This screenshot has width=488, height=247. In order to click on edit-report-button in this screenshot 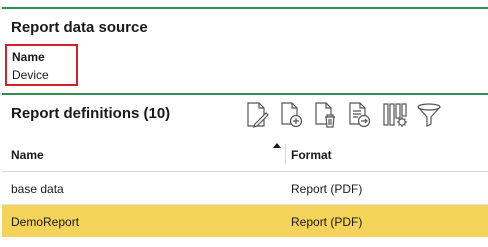, I will do `click(257, 115)`.